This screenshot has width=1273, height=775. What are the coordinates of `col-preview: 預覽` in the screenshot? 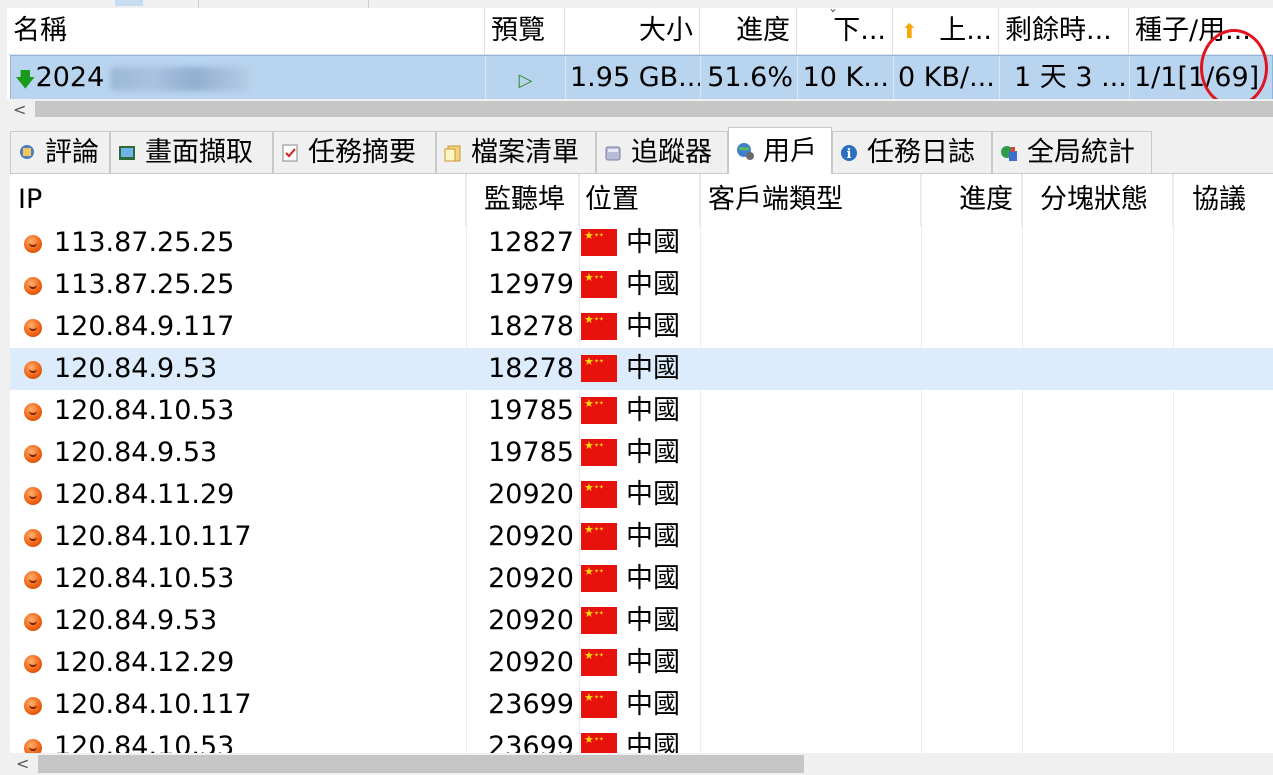 It's located at (525, 31).